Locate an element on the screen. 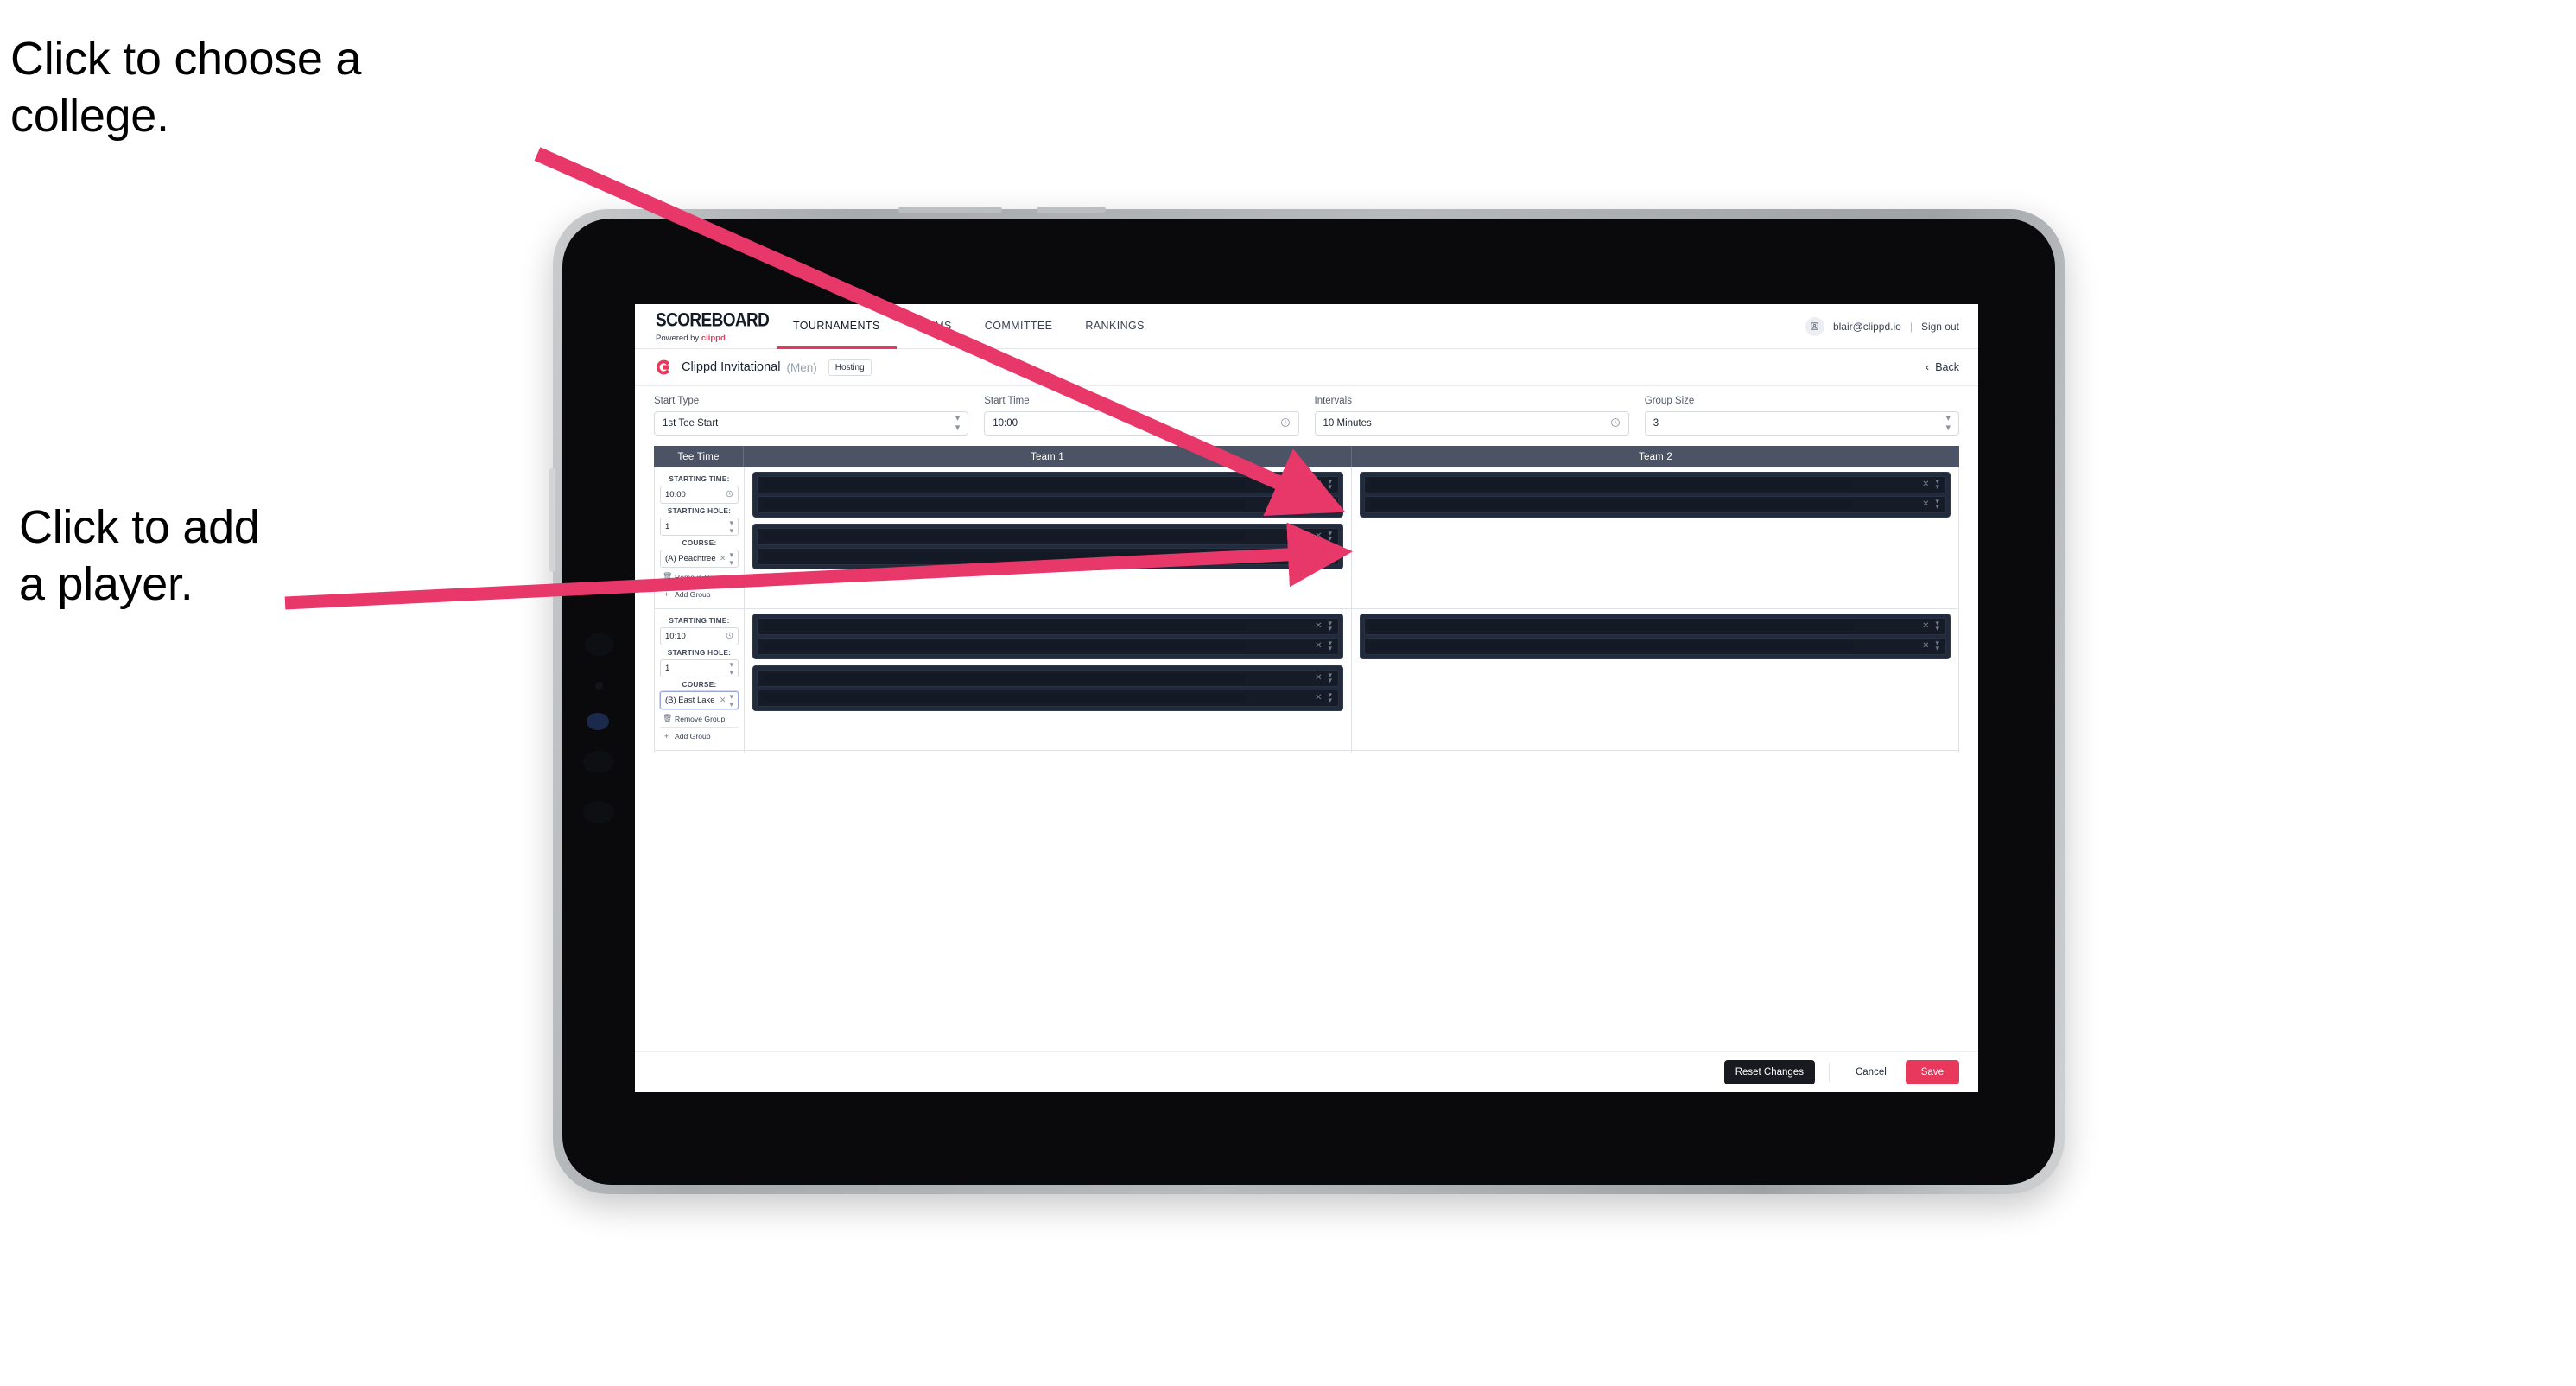 This screenshot has height=1386, width=2576. column-header-team-2: Team 2 is located at coordinates (1655, 456).